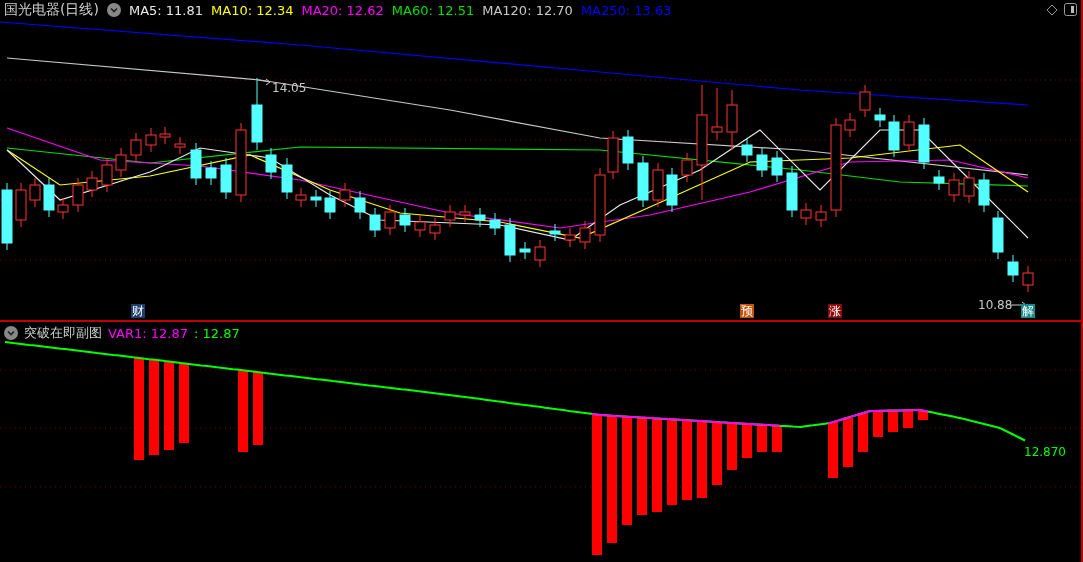  What do you see at coordinates (747, 311) in the screenshot?
I see `event-badge: 预` at bounding box center [747, 311].